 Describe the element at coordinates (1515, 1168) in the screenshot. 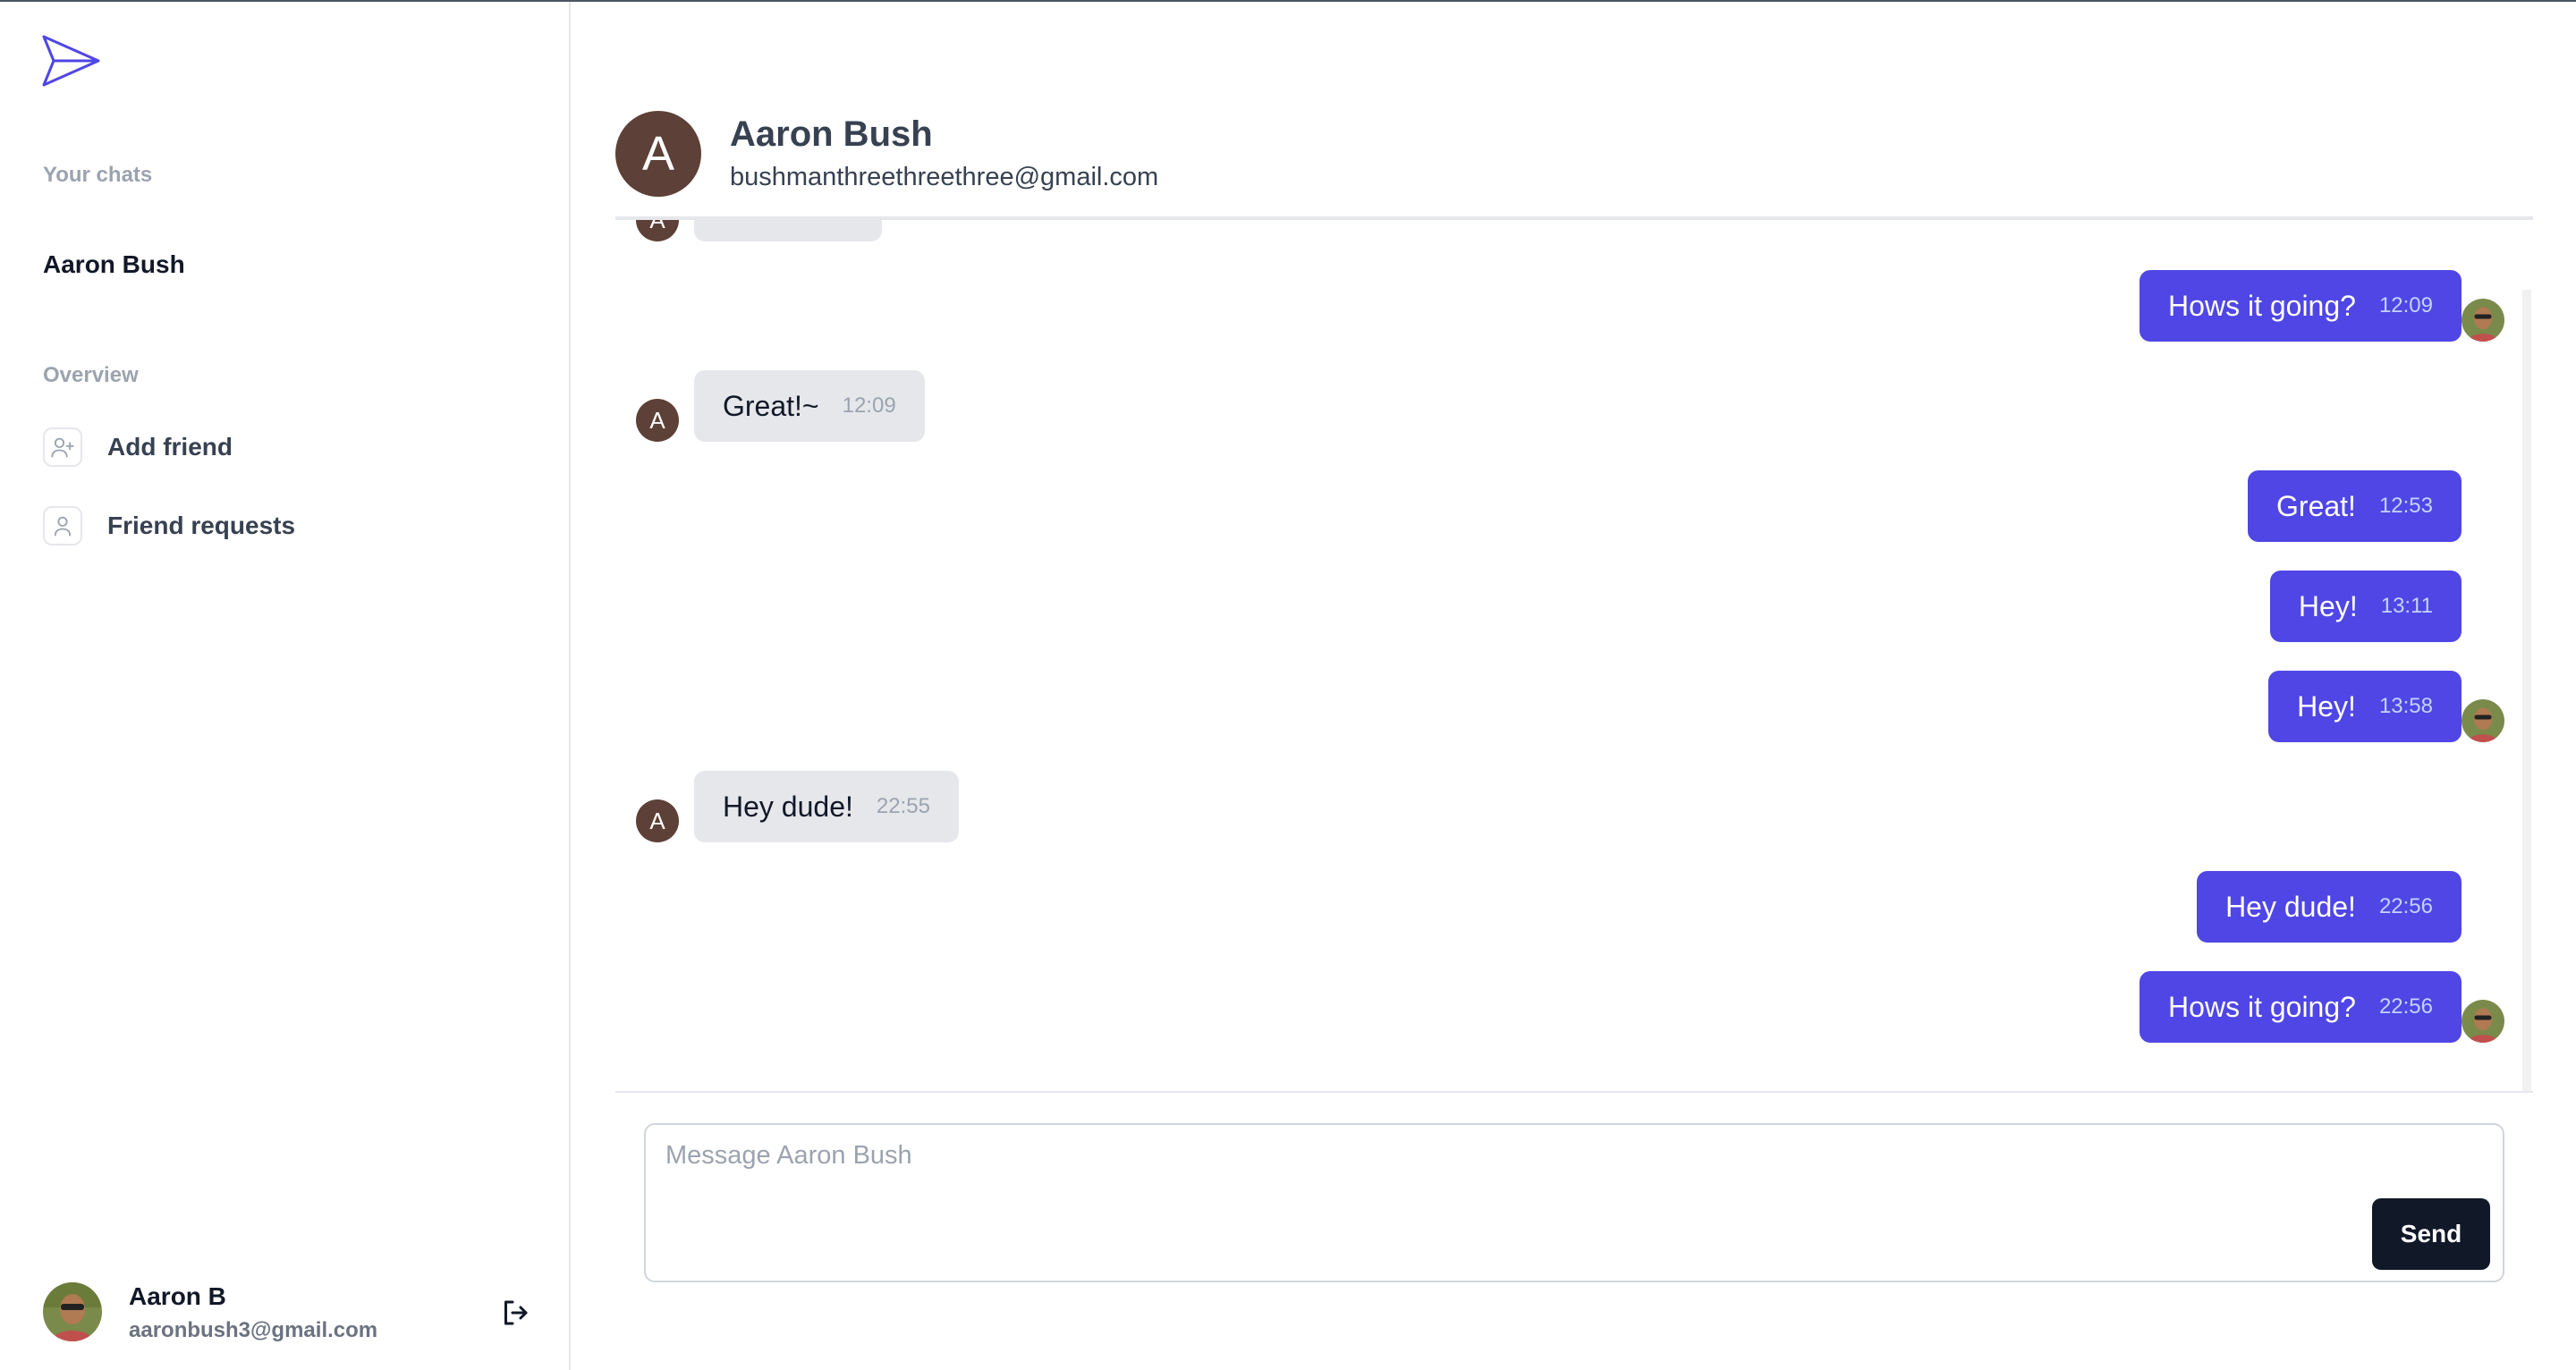

I see `message-input` at that location.